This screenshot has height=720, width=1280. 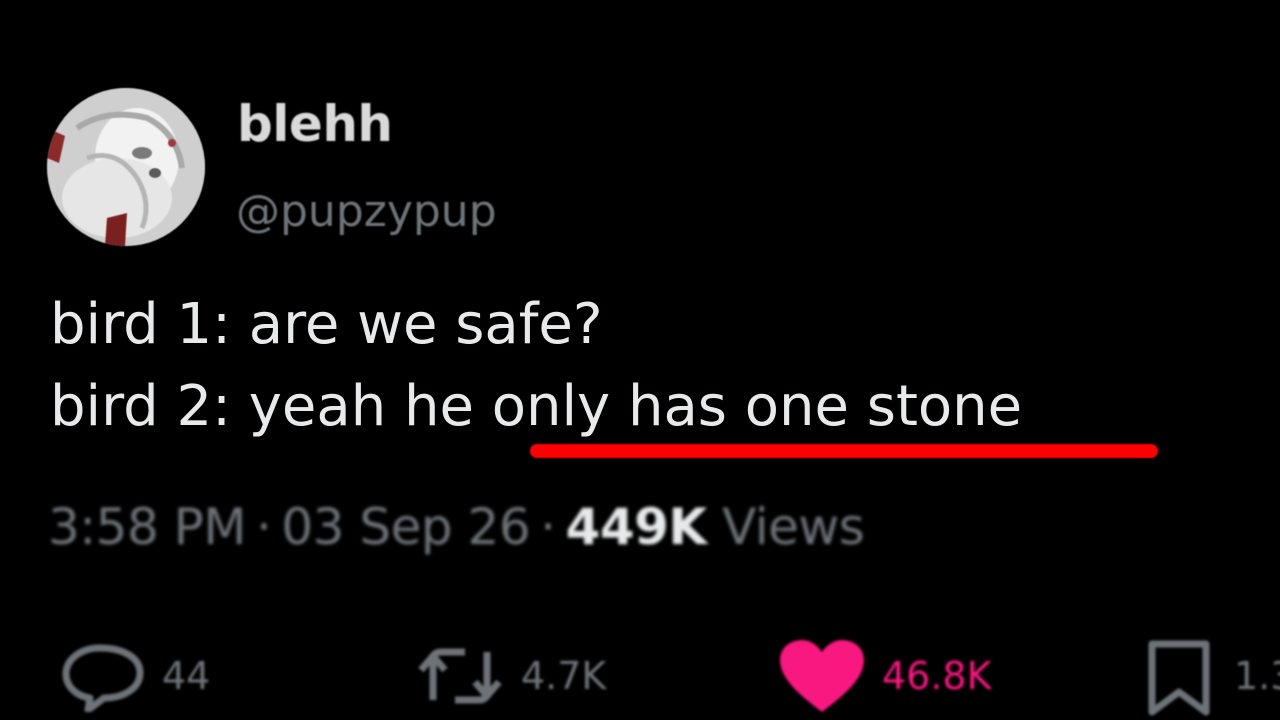 I want to click on bookmark-button: 1.3, so click(x=1210, y=678).